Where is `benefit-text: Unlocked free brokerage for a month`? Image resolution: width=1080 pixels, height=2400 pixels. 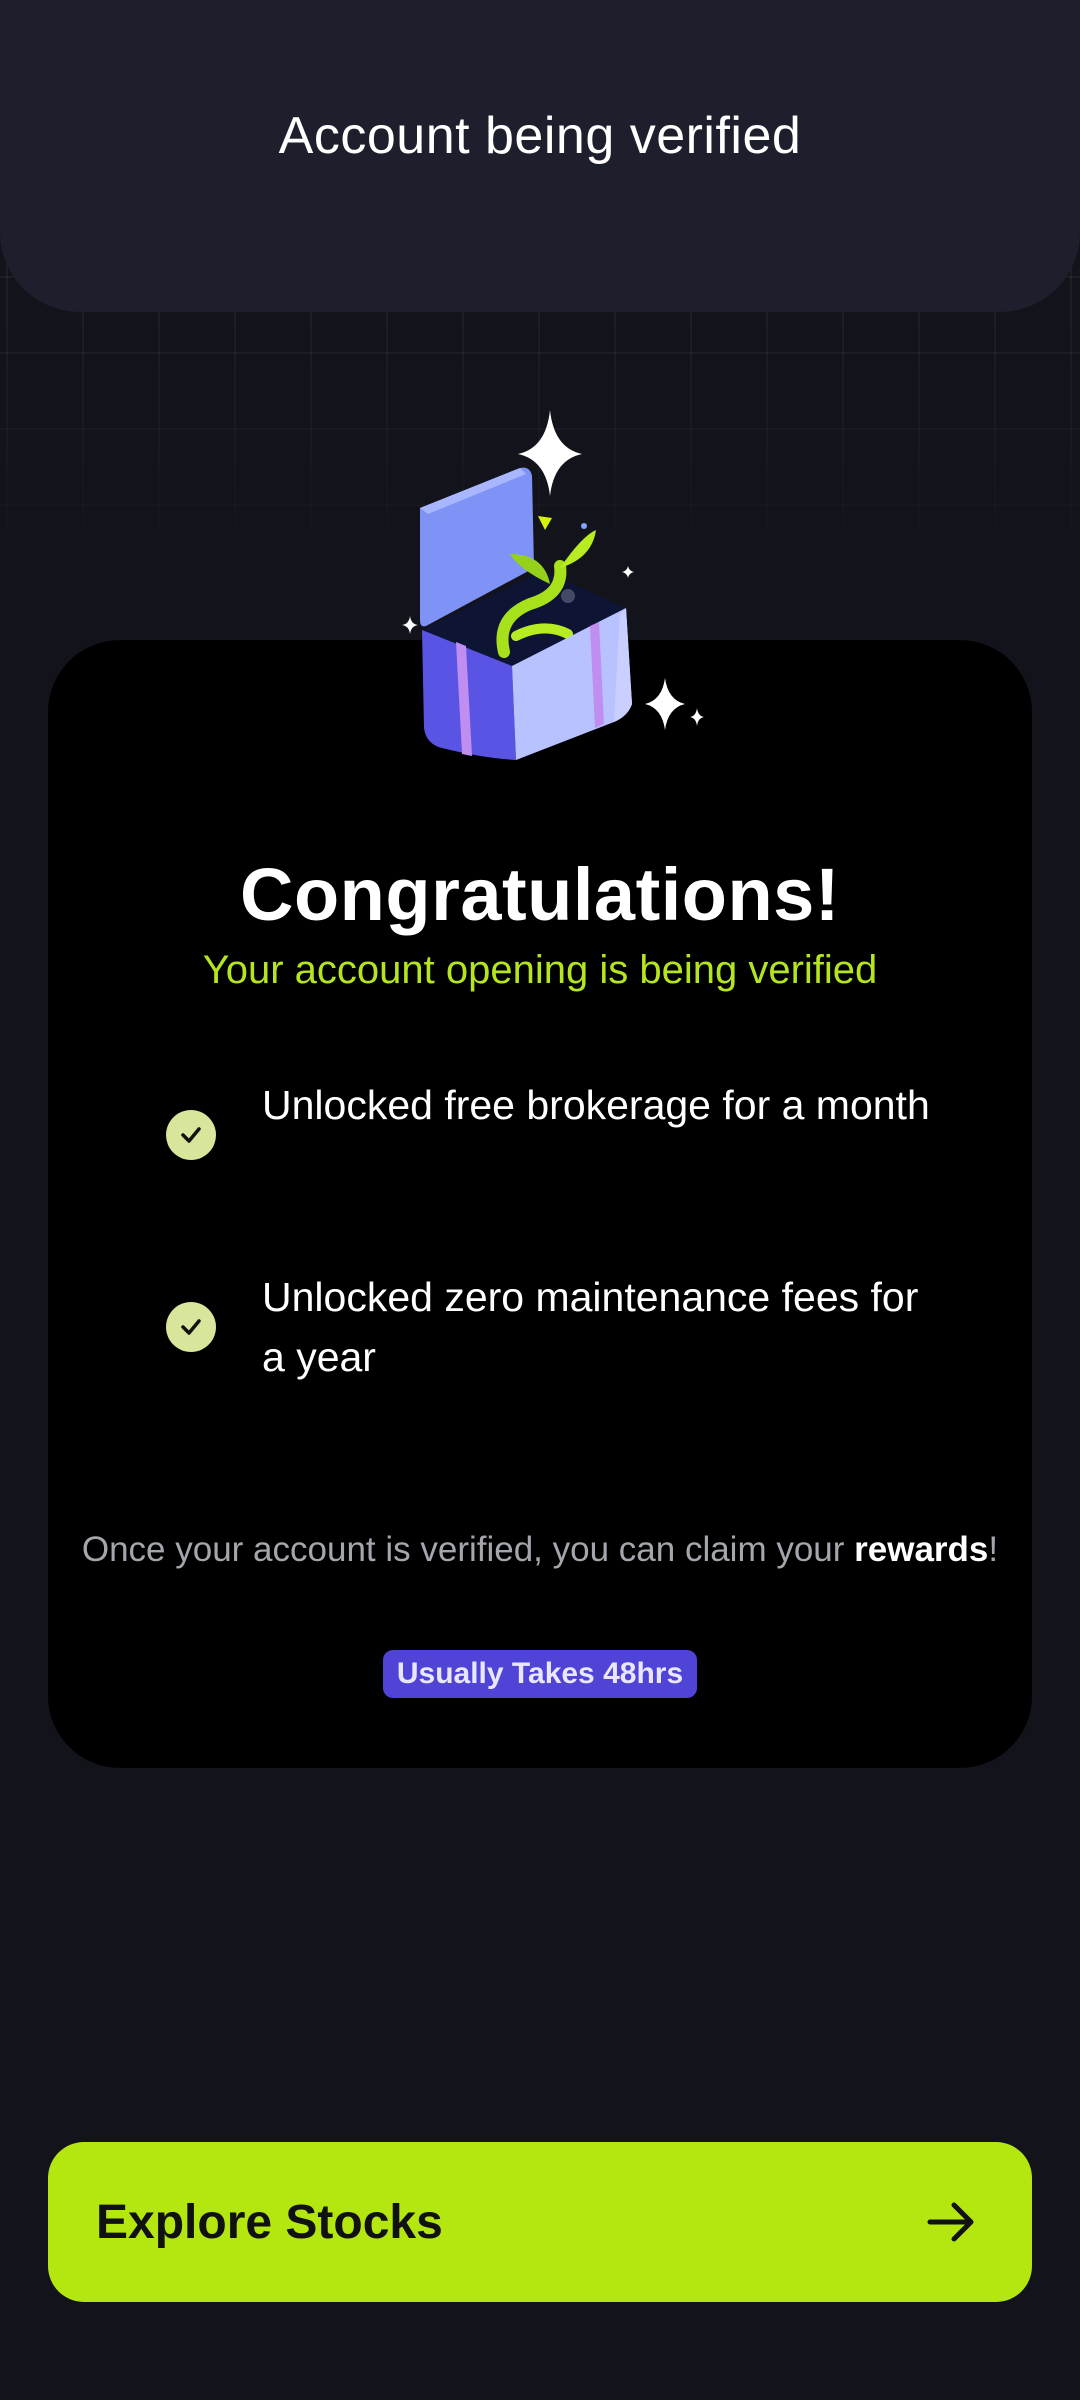
benefit-text: Unlocked free brokerage for a month is located at coordinates (596, 1105).